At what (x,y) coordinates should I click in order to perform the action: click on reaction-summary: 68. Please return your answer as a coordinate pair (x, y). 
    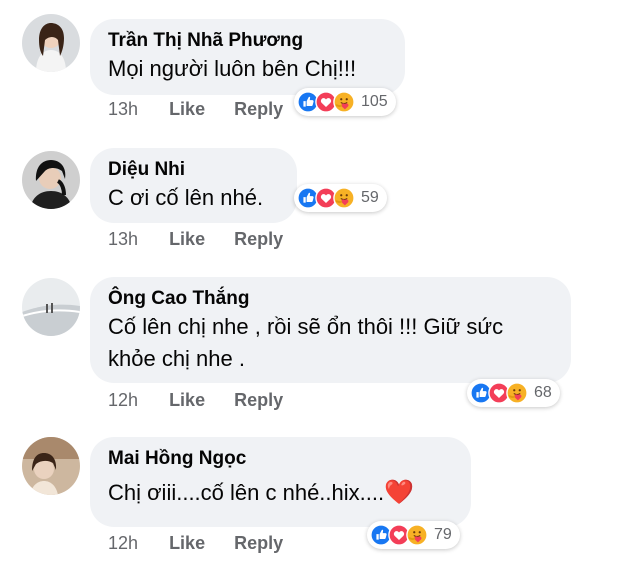
    Looking at the image, I should click on (513, 393).